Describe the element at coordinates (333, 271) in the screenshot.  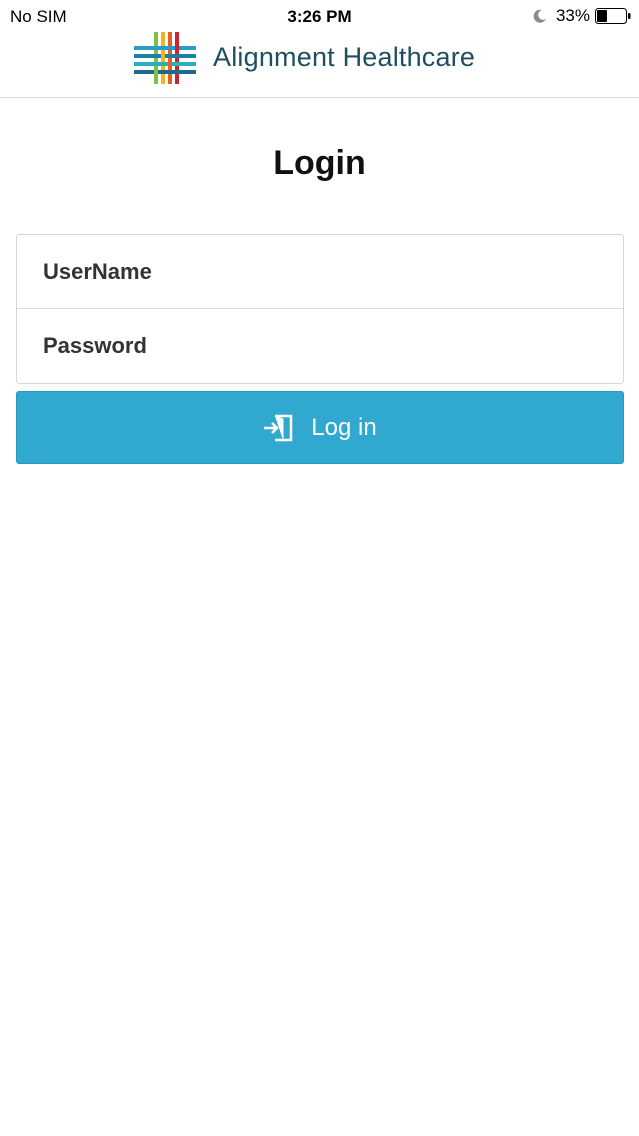
I see `username-input` at that location.